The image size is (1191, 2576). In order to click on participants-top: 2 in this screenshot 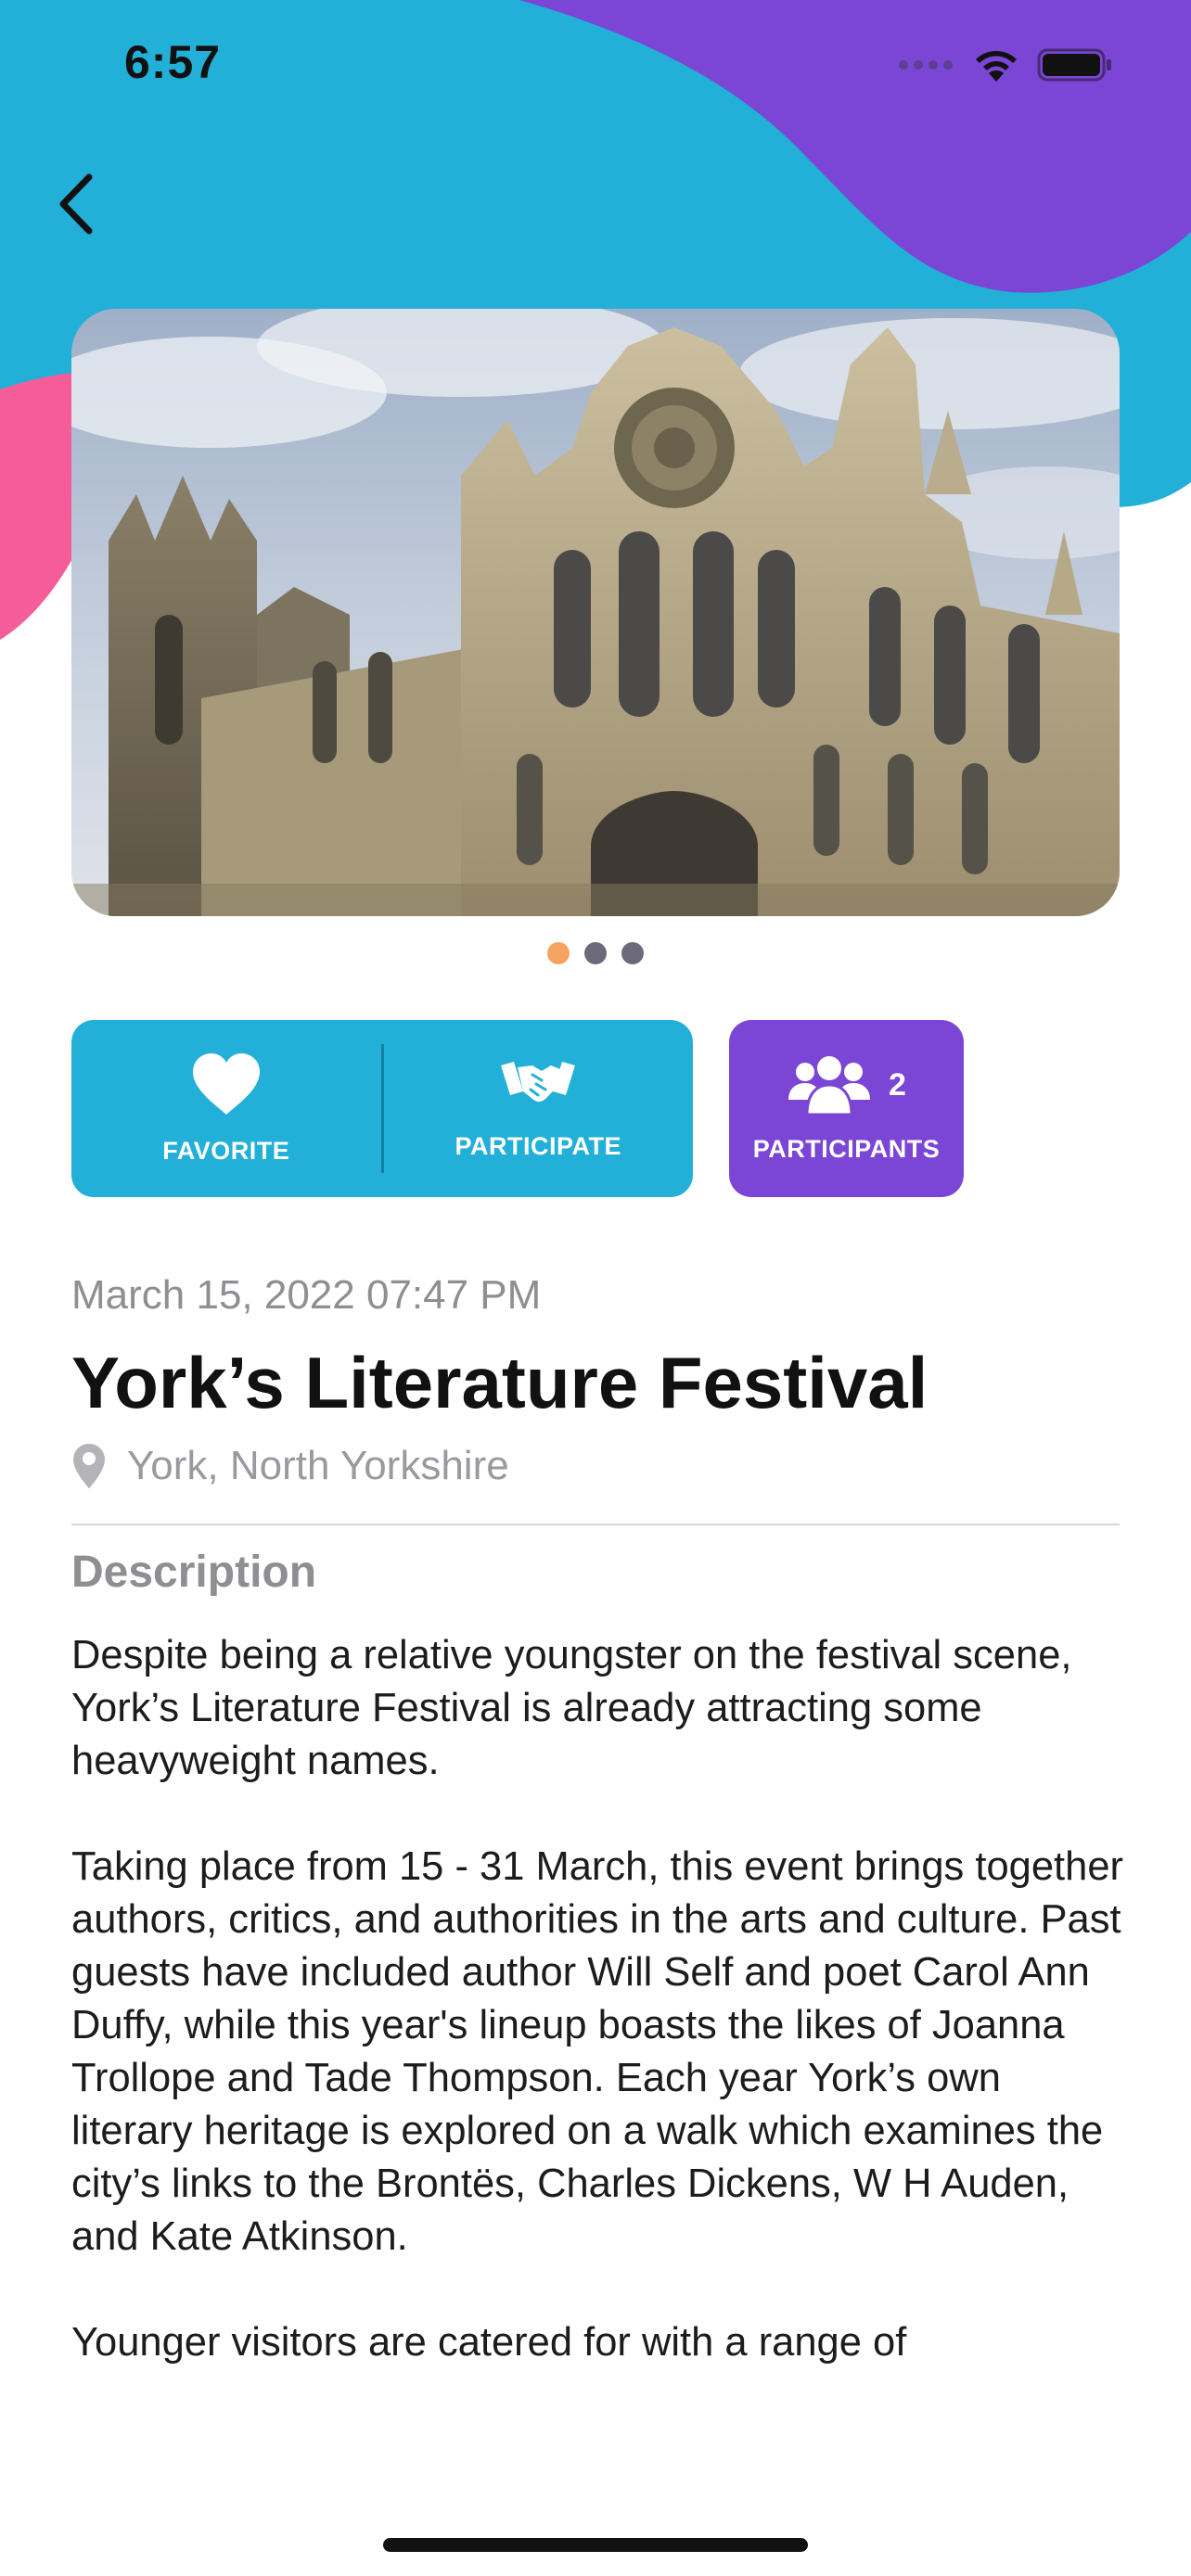, I will do `click(846, 1084)`.